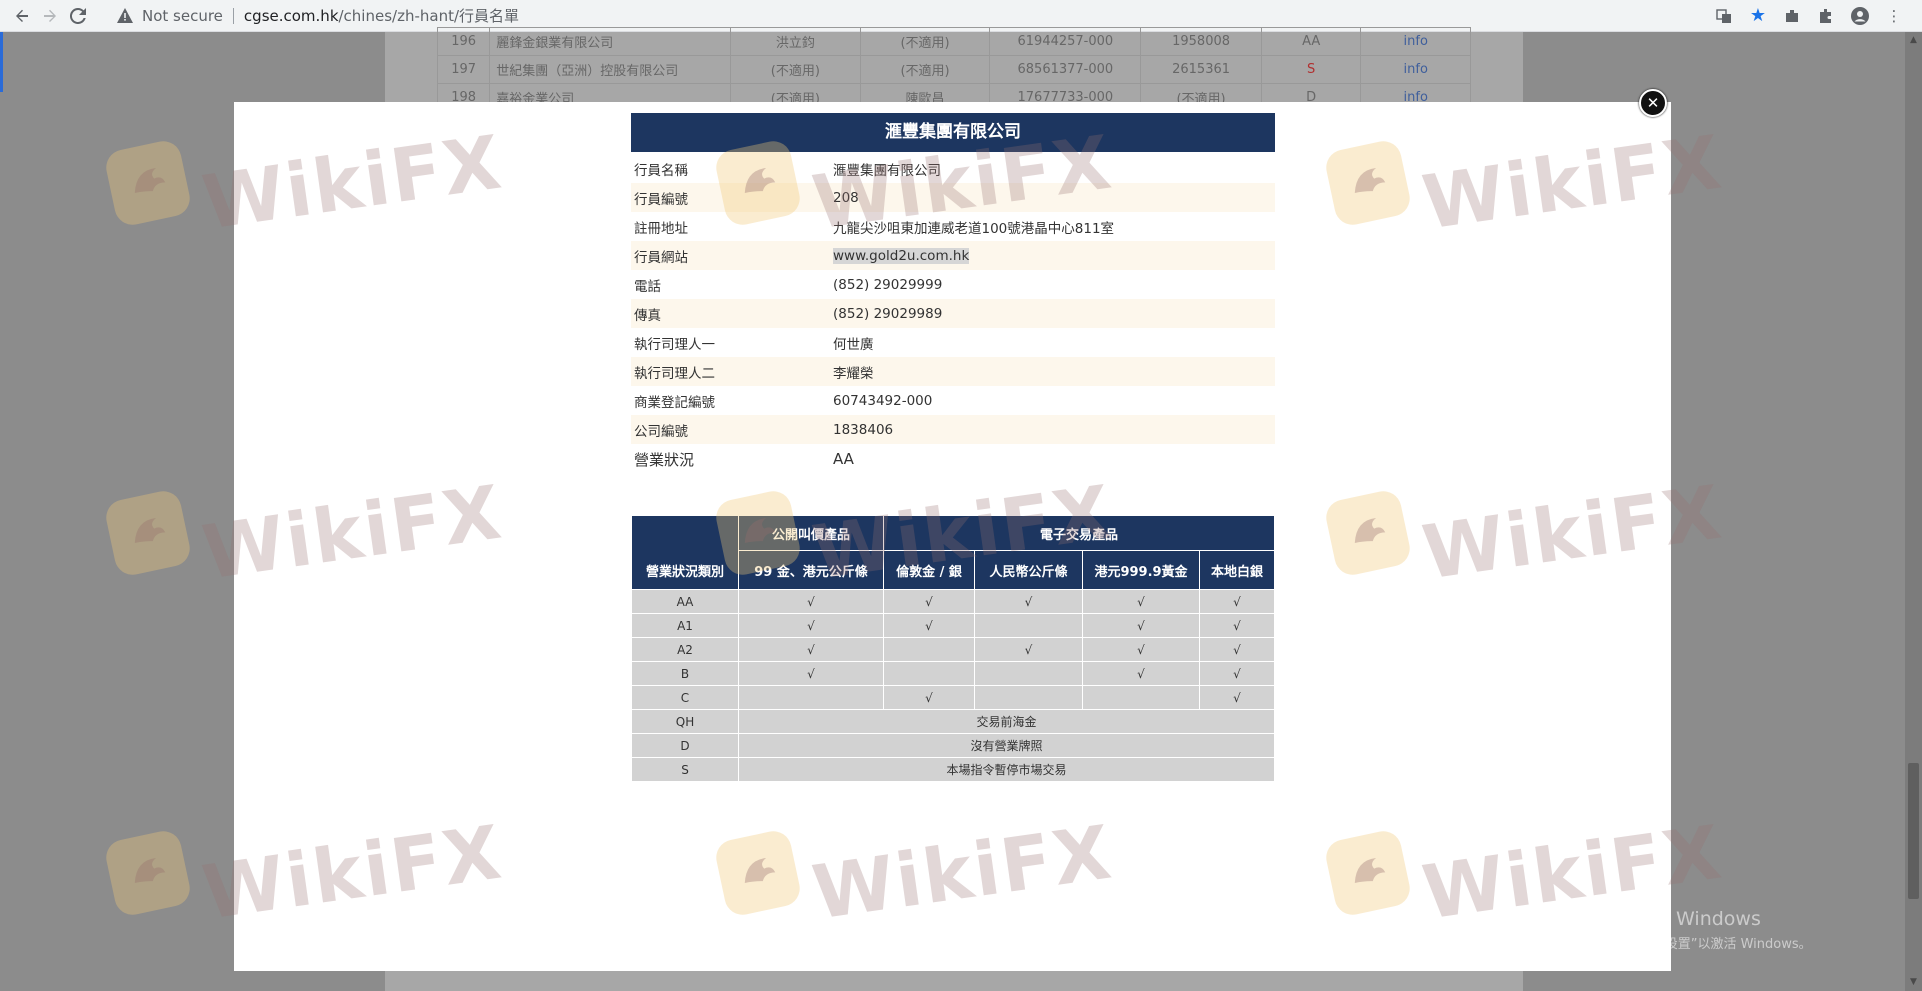  I want to click on field-value: 九龍尖沙咀東加連威老道100號港晶中心811室, so click(974, 228).